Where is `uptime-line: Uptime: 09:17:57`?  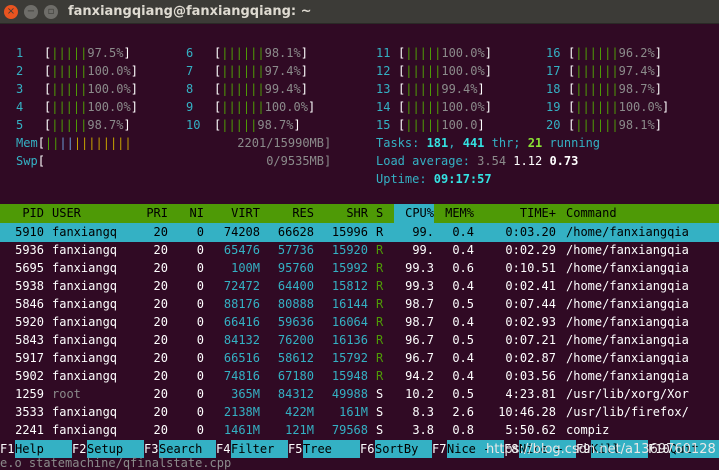 uptime-line: Uptime: 09:17:57 is located at coordinates (434, 179).